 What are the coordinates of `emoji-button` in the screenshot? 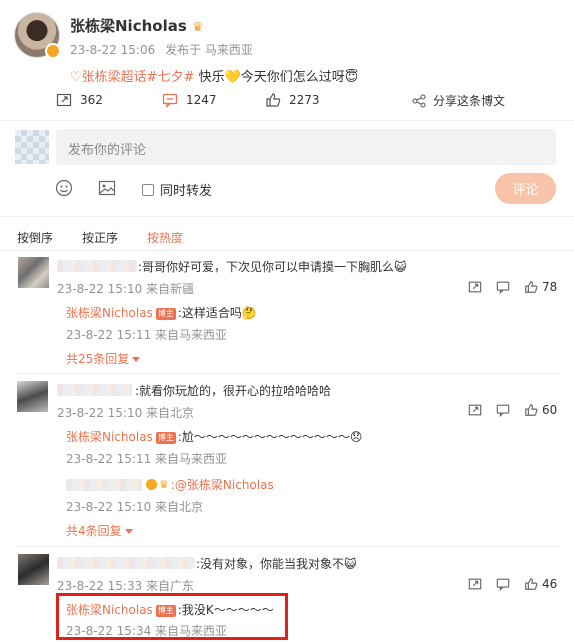 It's located at (64, 188).